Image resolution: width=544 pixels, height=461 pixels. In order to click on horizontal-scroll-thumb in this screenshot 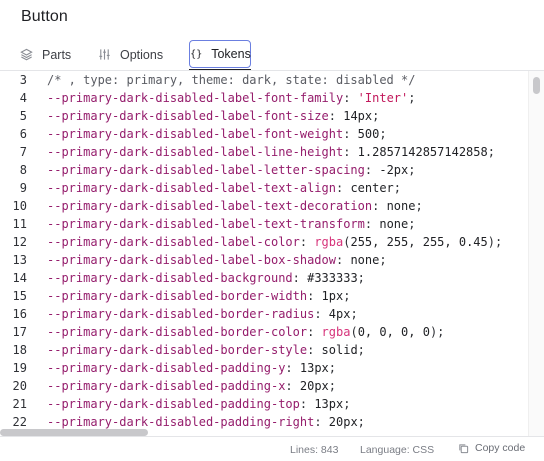, I will do `click(74, 432)`.